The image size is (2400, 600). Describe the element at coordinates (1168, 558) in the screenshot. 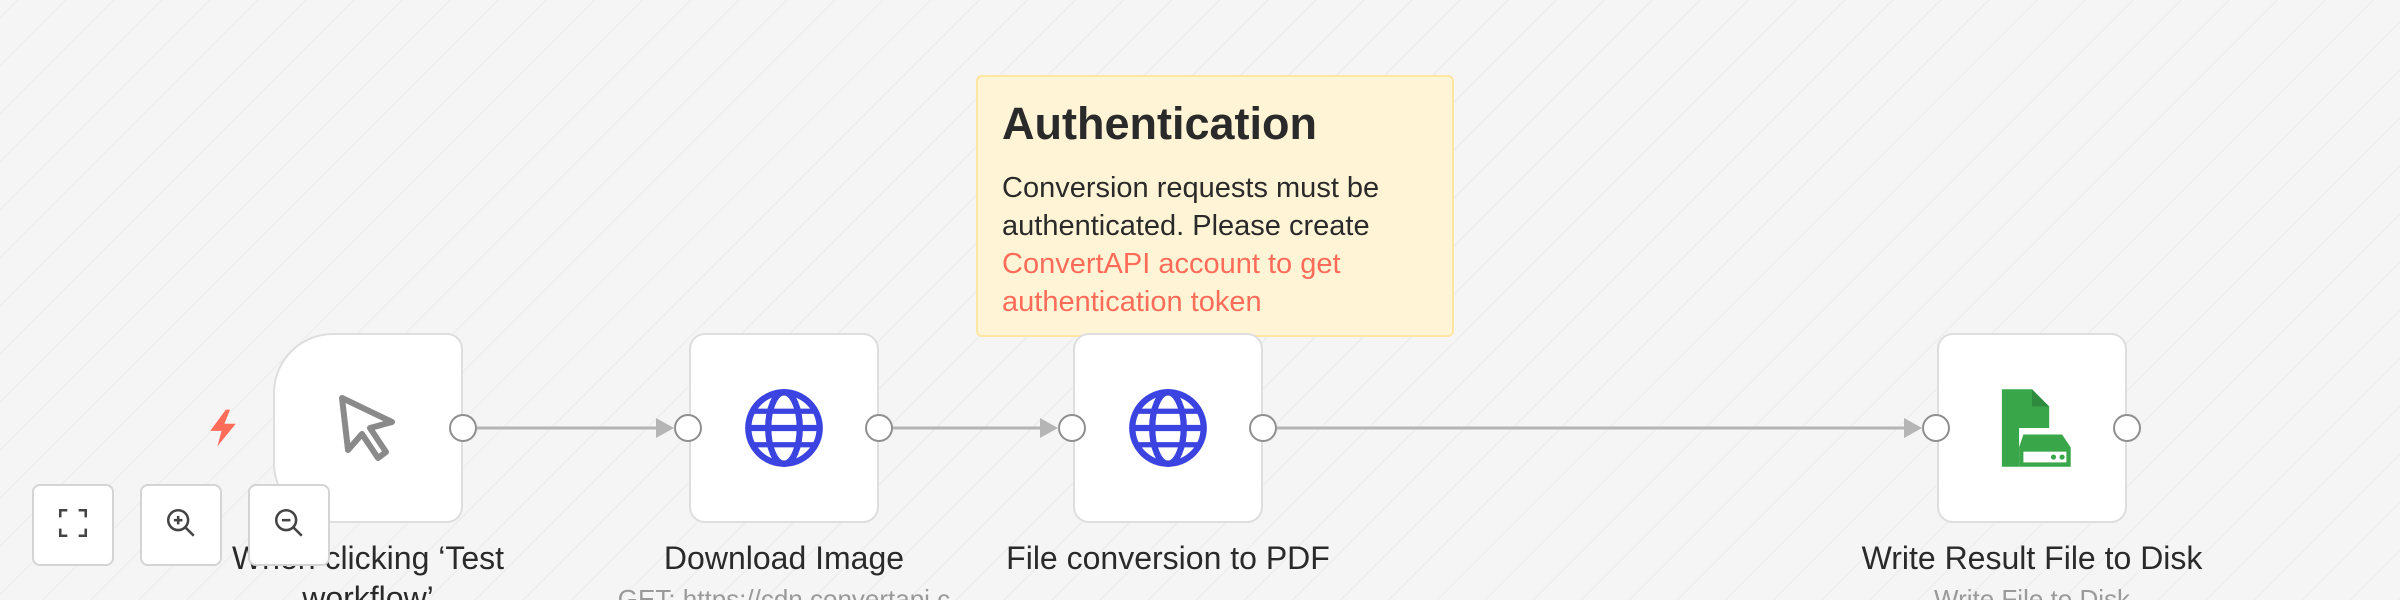

I see `node-file-conversion-label: File conversion to PDF` at that location.